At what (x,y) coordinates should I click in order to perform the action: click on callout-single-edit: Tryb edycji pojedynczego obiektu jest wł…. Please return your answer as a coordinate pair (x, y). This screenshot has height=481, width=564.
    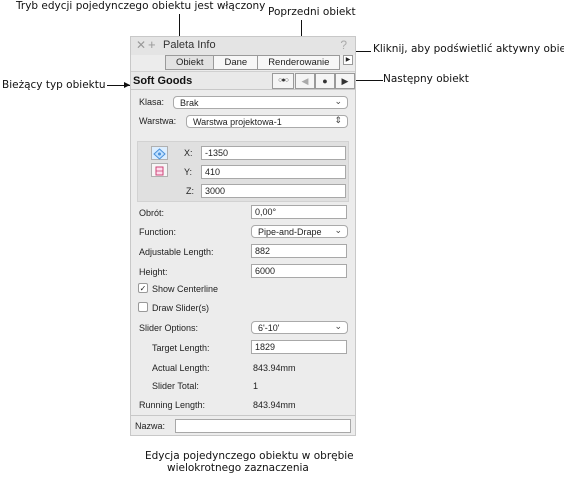
    Looking at the image, I should click on (141, 6).